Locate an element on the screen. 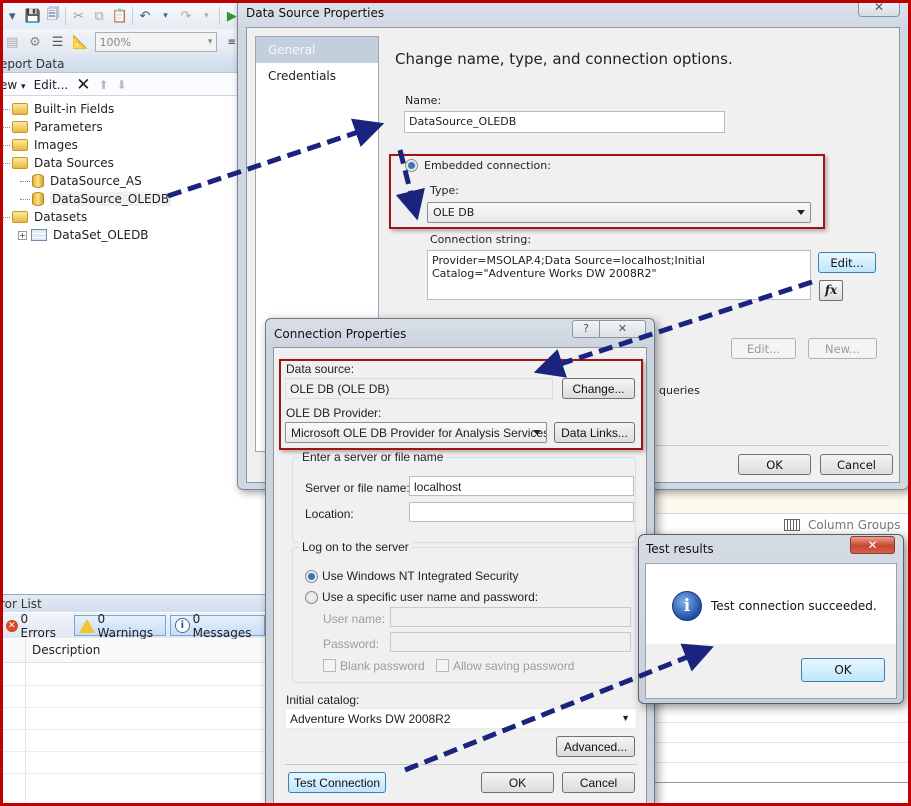  messages-count: 0 Messages is located at coordinates (222, 625).